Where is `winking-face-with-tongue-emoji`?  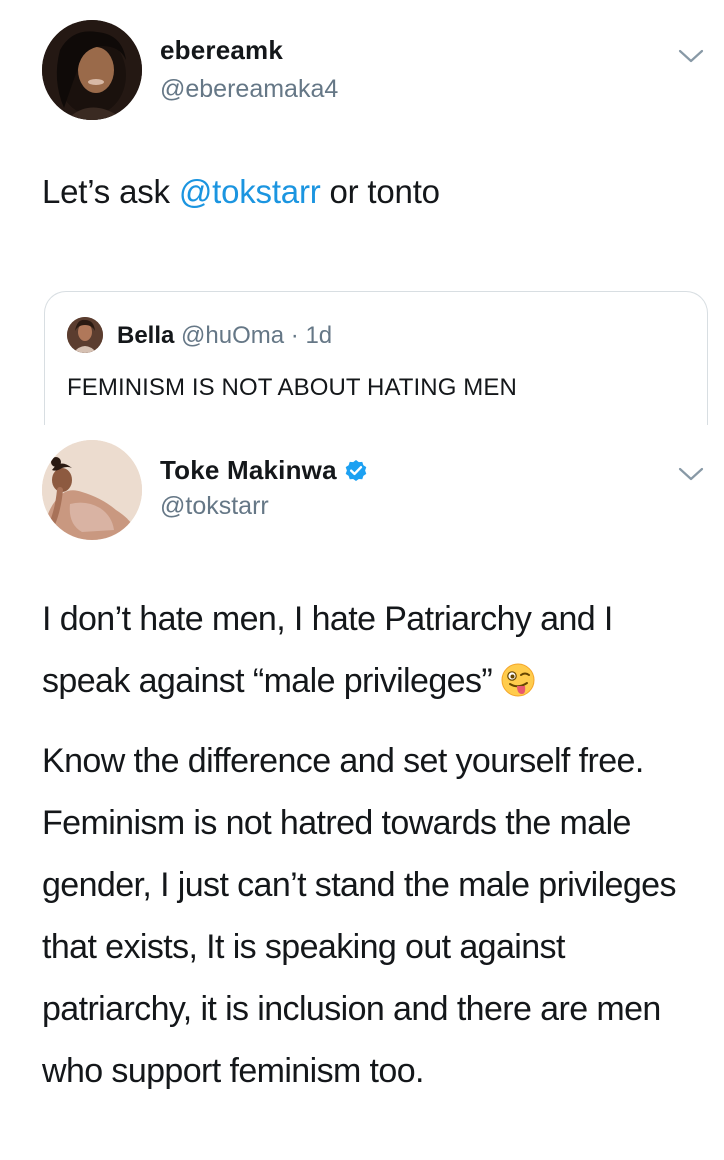
winking-face-with-tongue-emoji is located at coordinates (518, 680).